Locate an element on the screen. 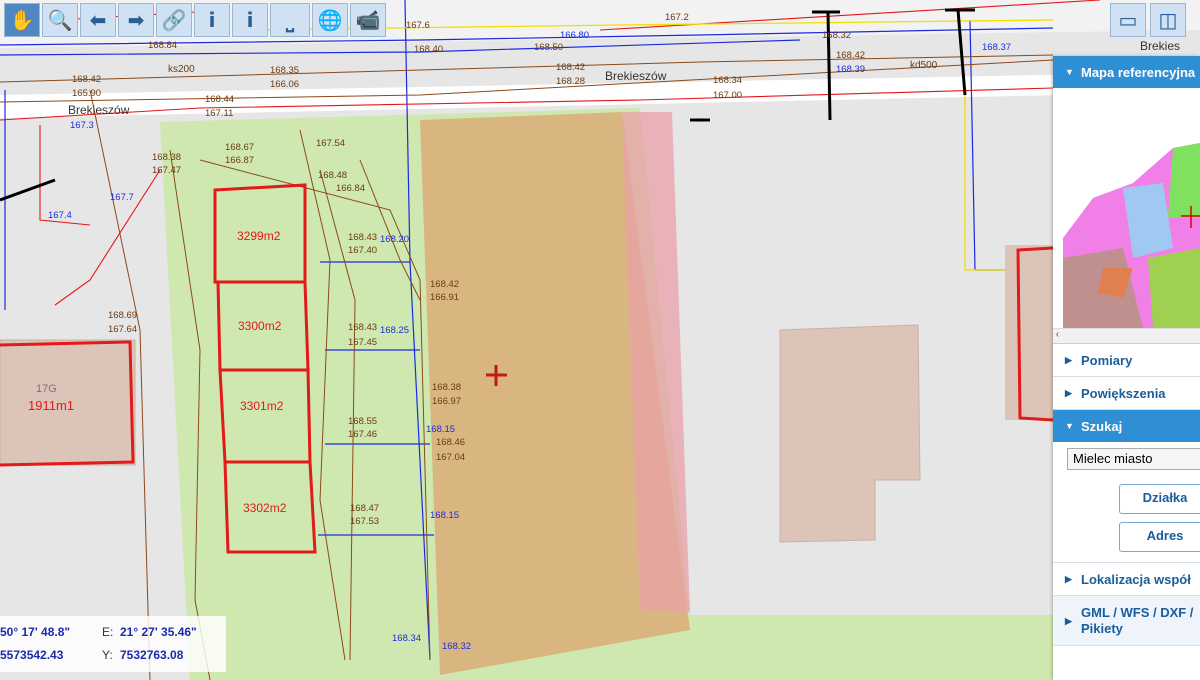 Image resolution: width=1200 pixels, height=680 pixels. elevation-label: 168.40 is located at coordinates (428, 49).